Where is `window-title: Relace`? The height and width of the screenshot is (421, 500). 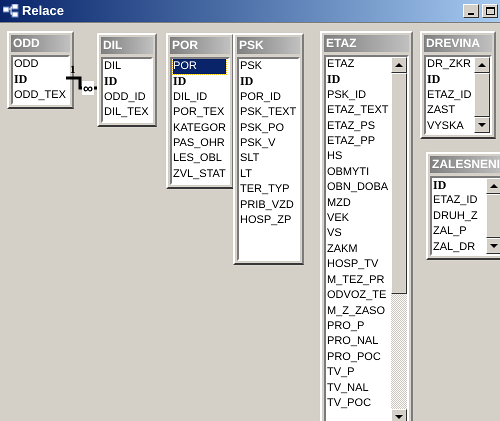
window-title: Relace is located at coordinates (43, 11).